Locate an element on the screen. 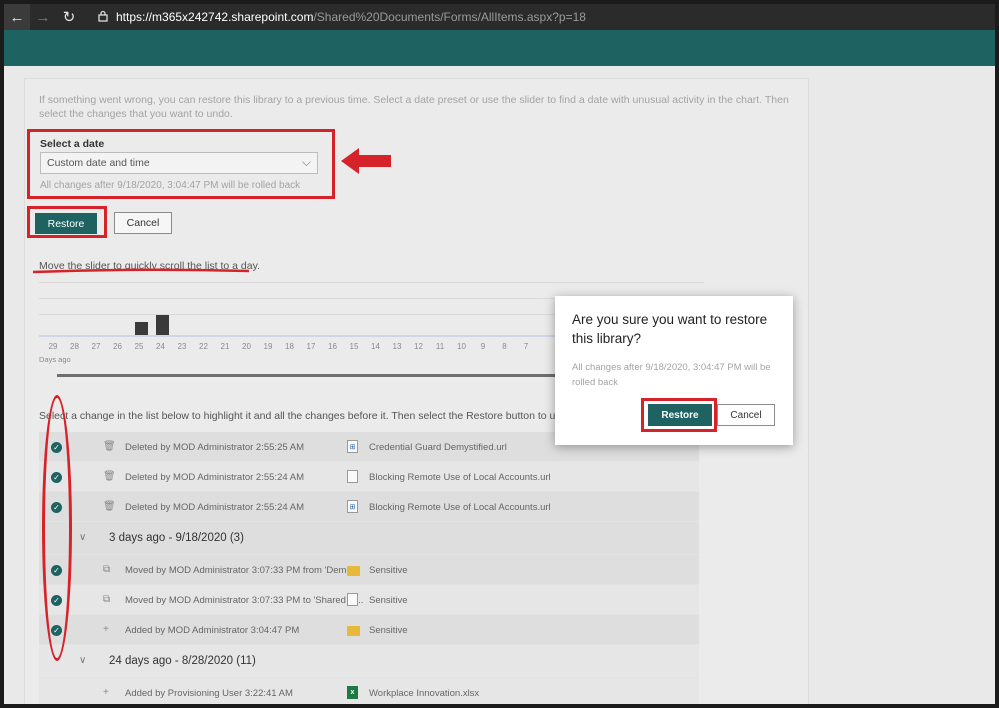  group-title: 24 days ago - 8/28/2020 (11) is located at coordinates (182, 661).